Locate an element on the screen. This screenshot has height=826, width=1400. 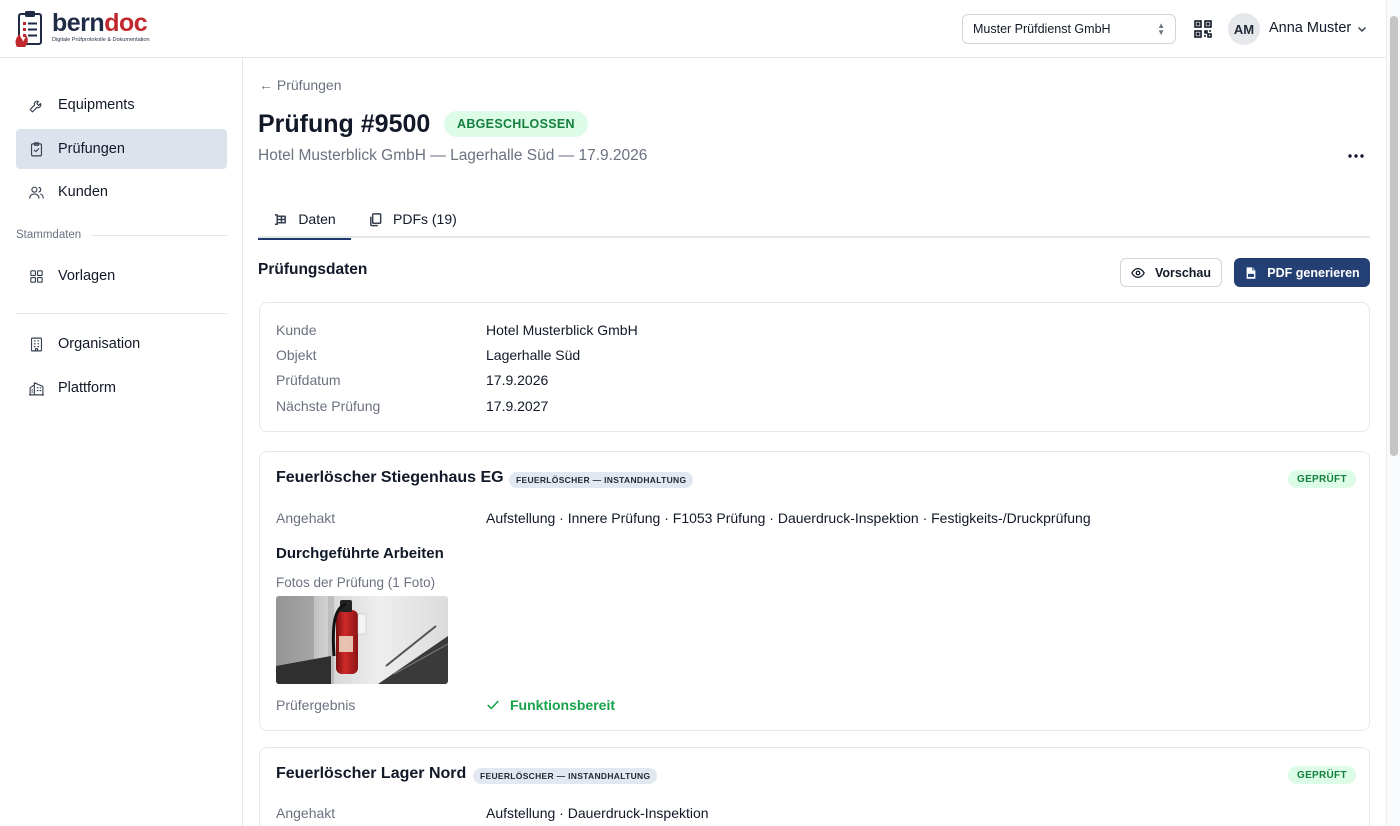
section-title-pruefungsdaten: Prüfungsdaten is located at coordinates (313, 269).